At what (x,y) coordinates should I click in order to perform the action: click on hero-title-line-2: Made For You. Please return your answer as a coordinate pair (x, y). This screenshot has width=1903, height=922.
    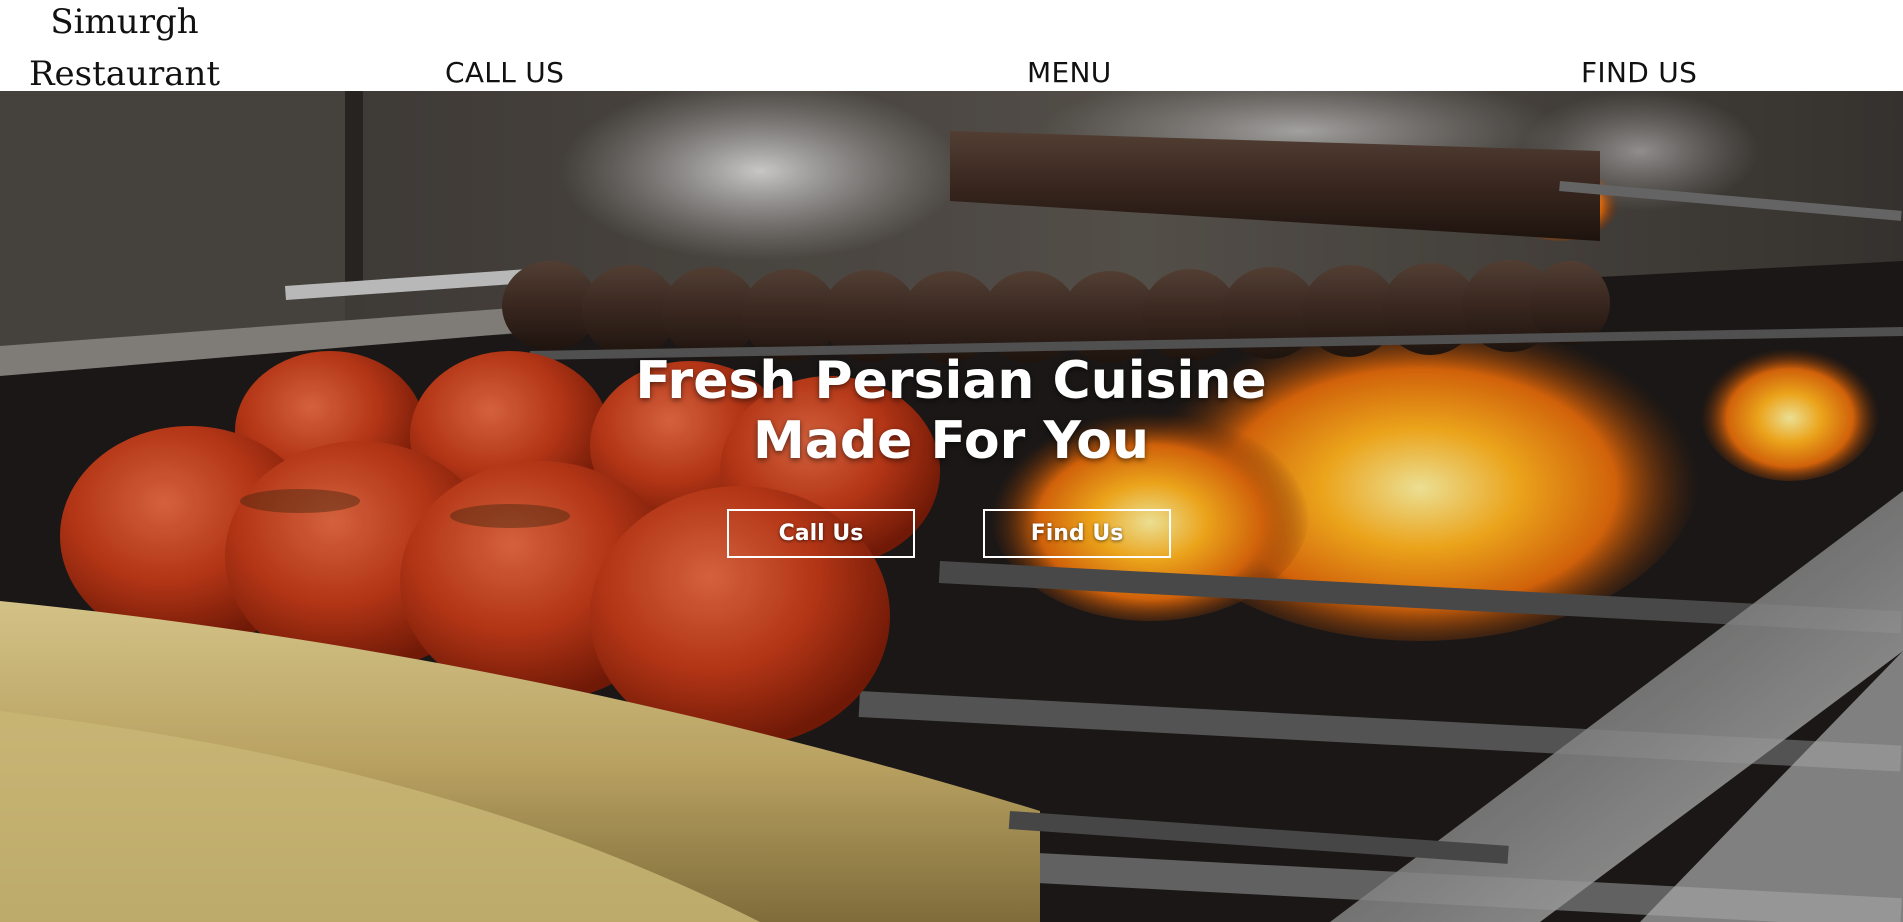
    Looking at the image, I should click on (951, 441).